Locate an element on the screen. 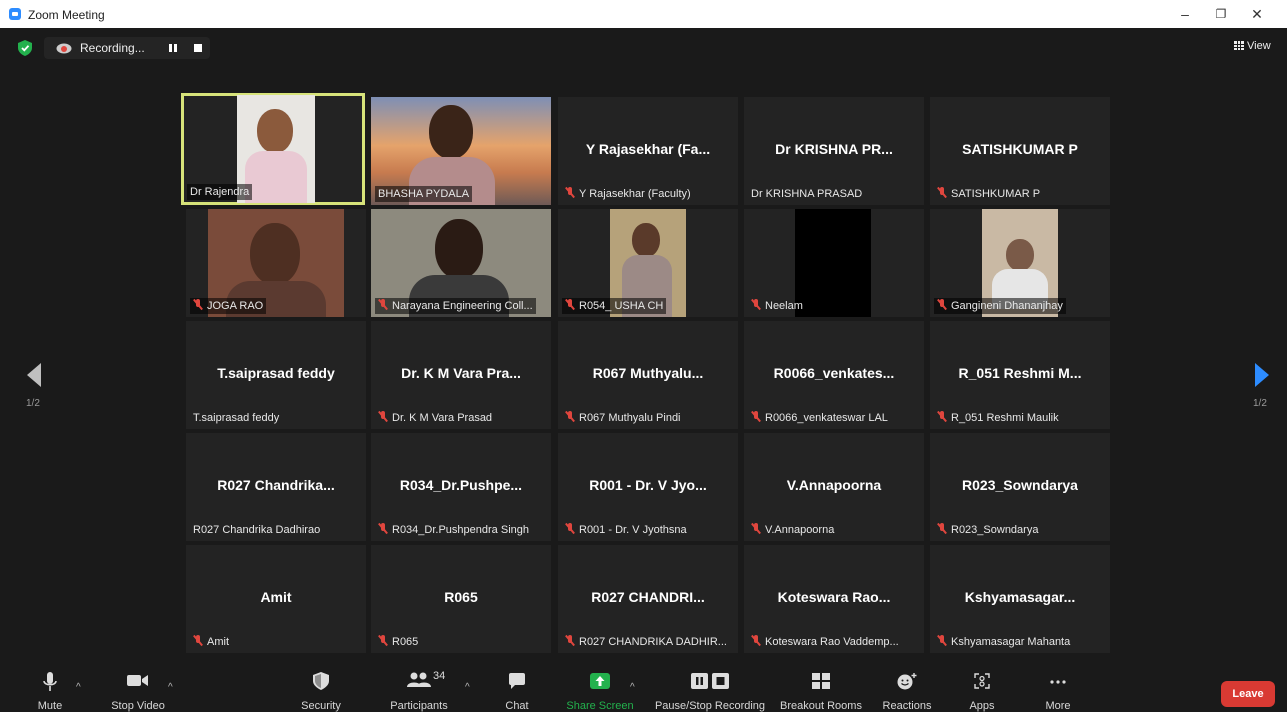 This screenshot has height=712, width=1287. security-button: Security is located at coordinates (321, 692).